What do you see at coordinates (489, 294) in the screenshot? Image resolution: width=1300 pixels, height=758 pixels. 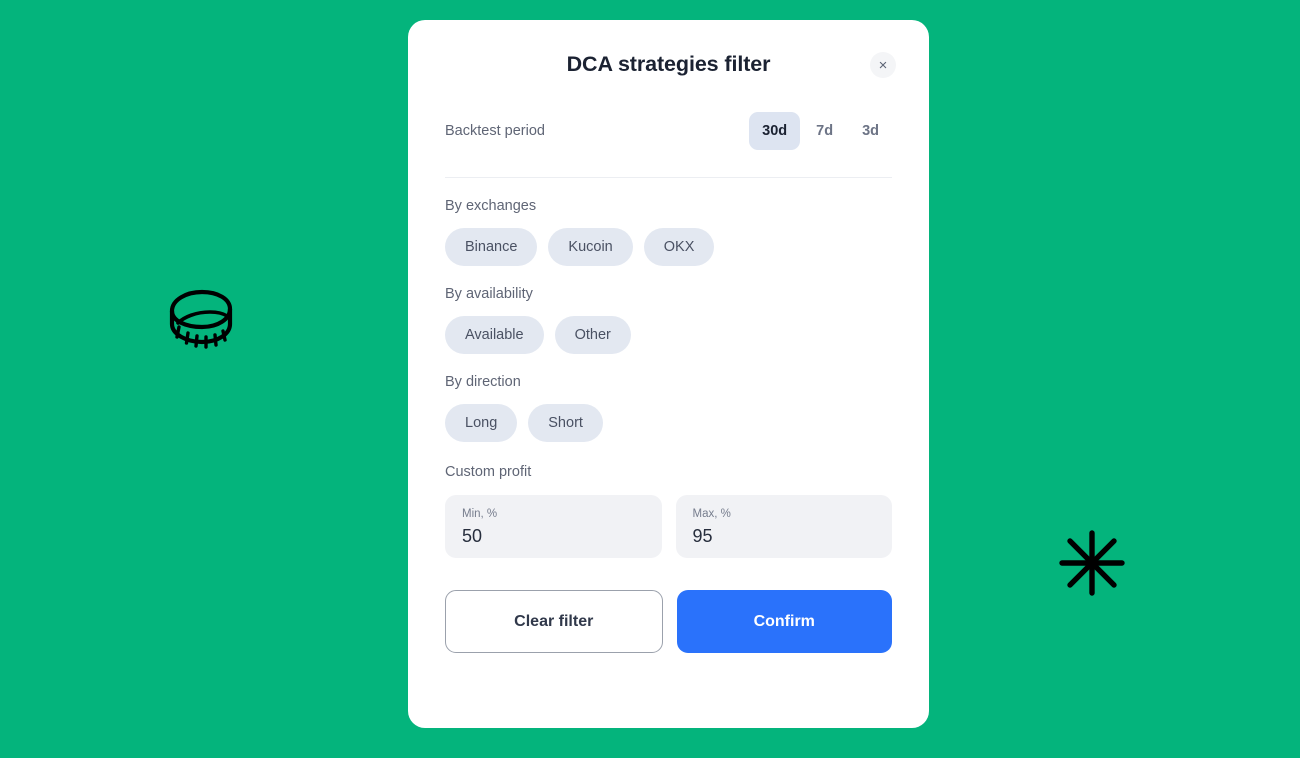 I see `section-label-availability: By availability` at bounding box center [489, 294].